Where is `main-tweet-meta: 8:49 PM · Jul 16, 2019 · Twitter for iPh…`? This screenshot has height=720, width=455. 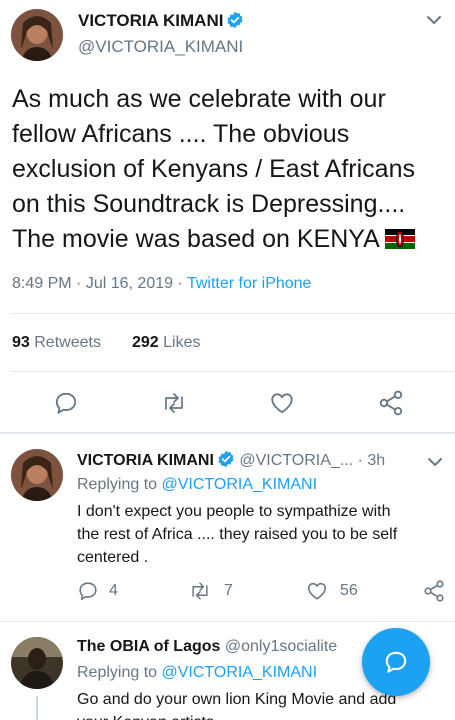 main-tweet-meta: 8:49 PM · Jul 16, 2019 · Twitter for iPh… is located at coordinates (161, 284).